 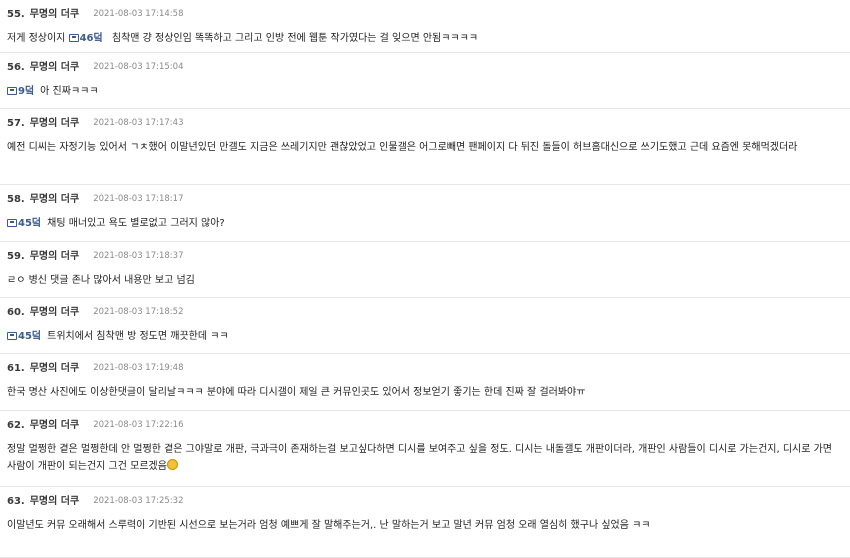 What do you see at coordinates (138, 256) in the screenshot?
I see `comment-timestamp: 2021-08-03 17:18:37` at bounding box center [138, 256].